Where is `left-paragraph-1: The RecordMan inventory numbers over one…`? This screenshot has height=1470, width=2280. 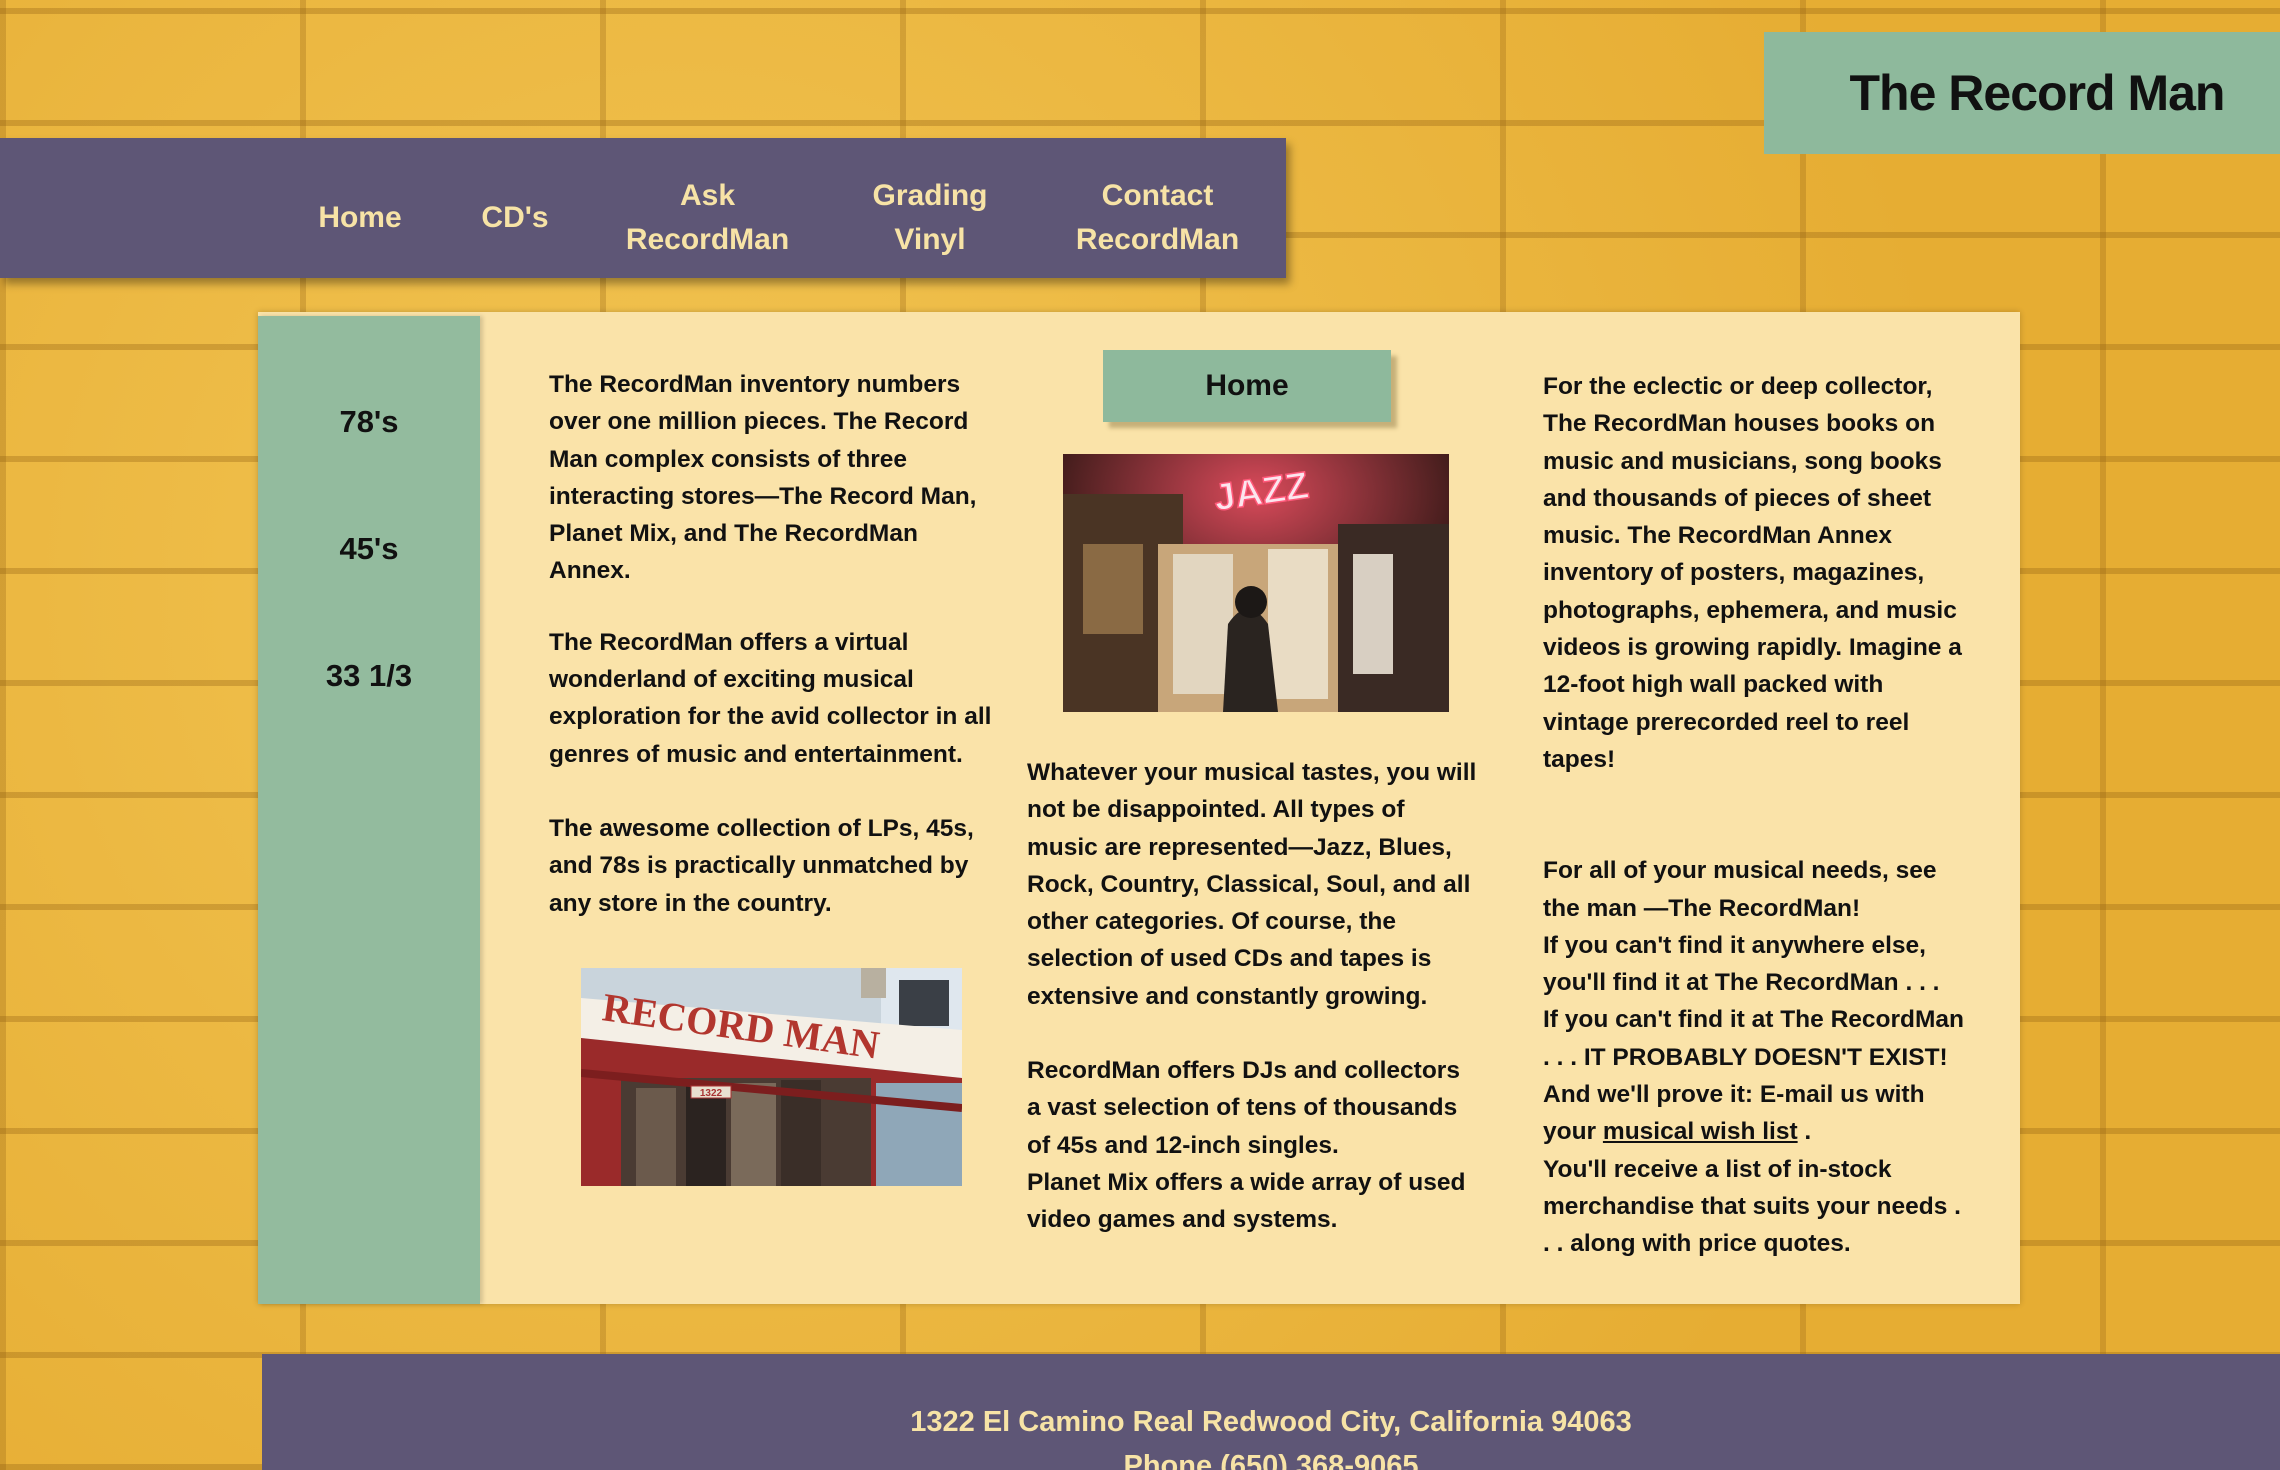 left-paragraph-1: The RecordMan inventory numbers over one… is located at coordinates (763, 478).